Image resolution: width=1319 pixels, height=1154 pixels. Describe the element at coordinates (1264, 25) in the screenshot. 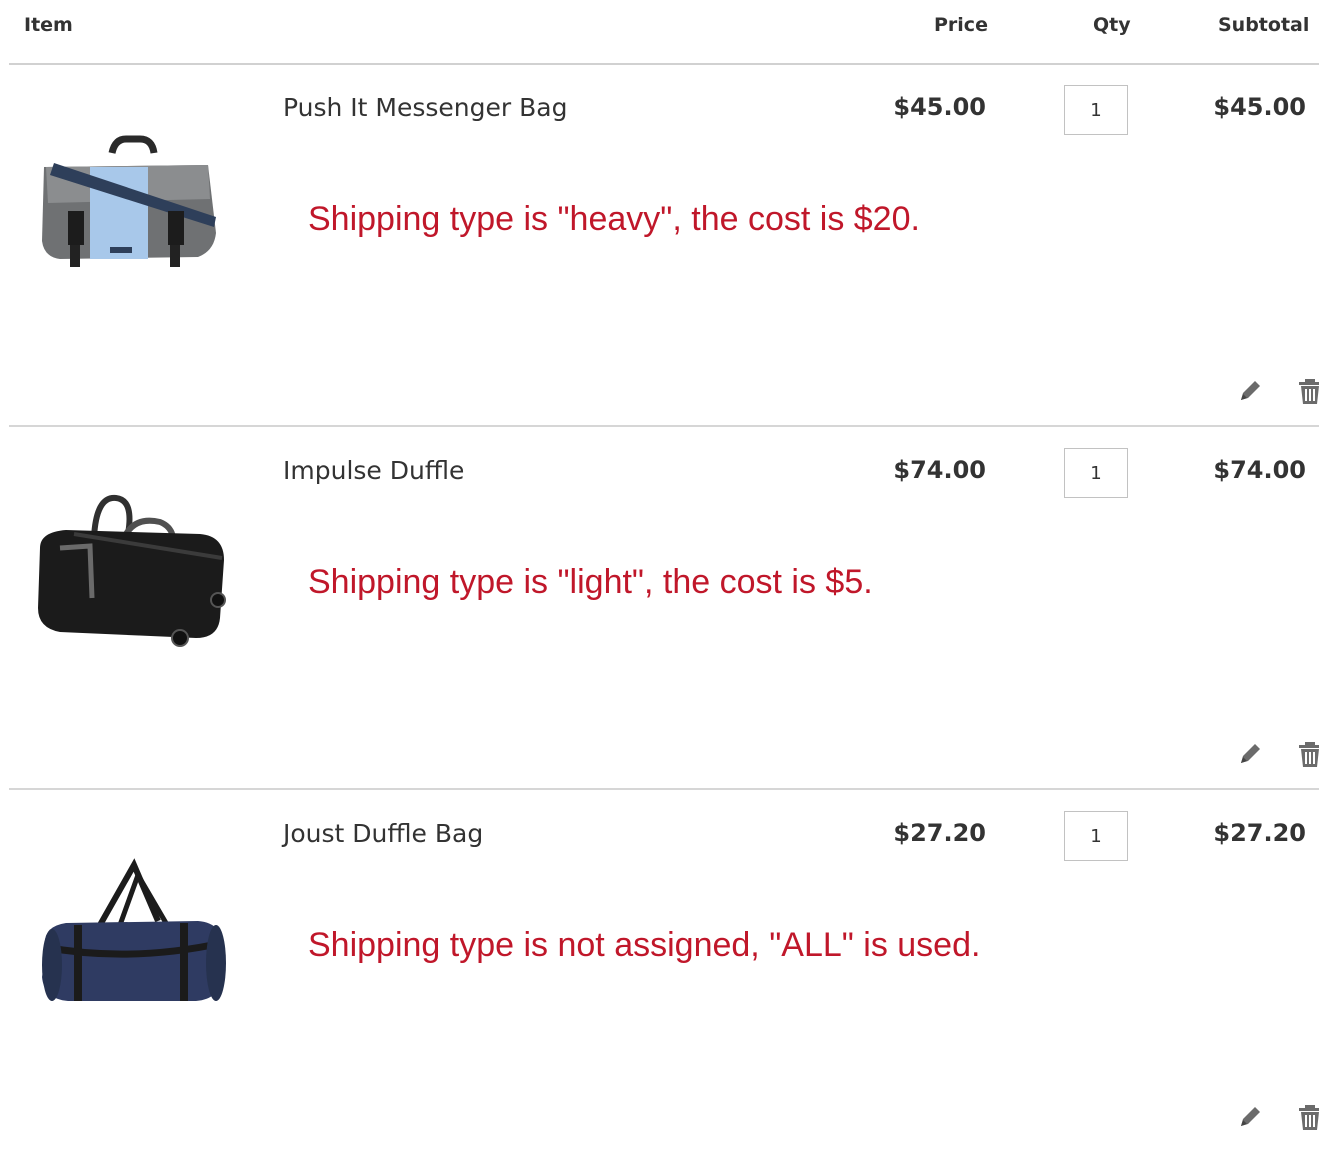

I see `column-header-subtotal: Subtotal` at that location.